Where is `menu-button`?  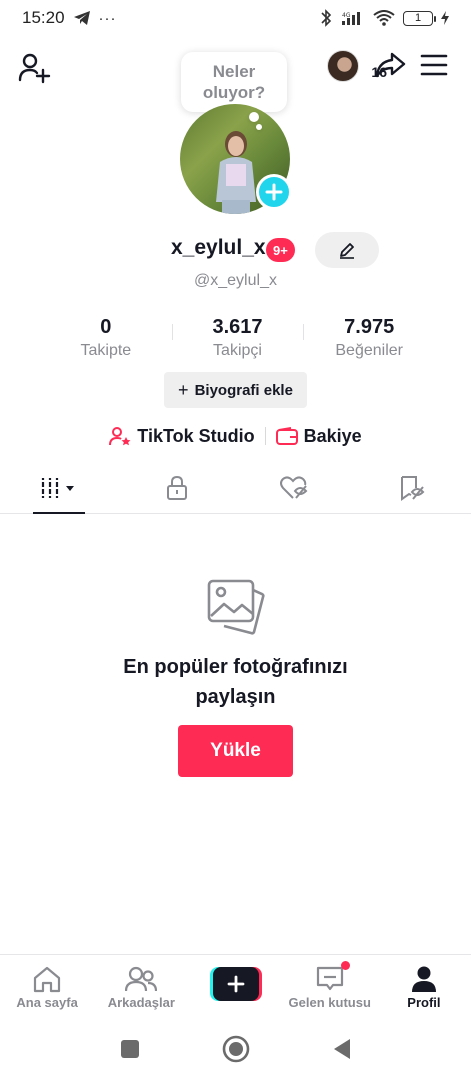
menu-button is located at coordinates (434, 65).